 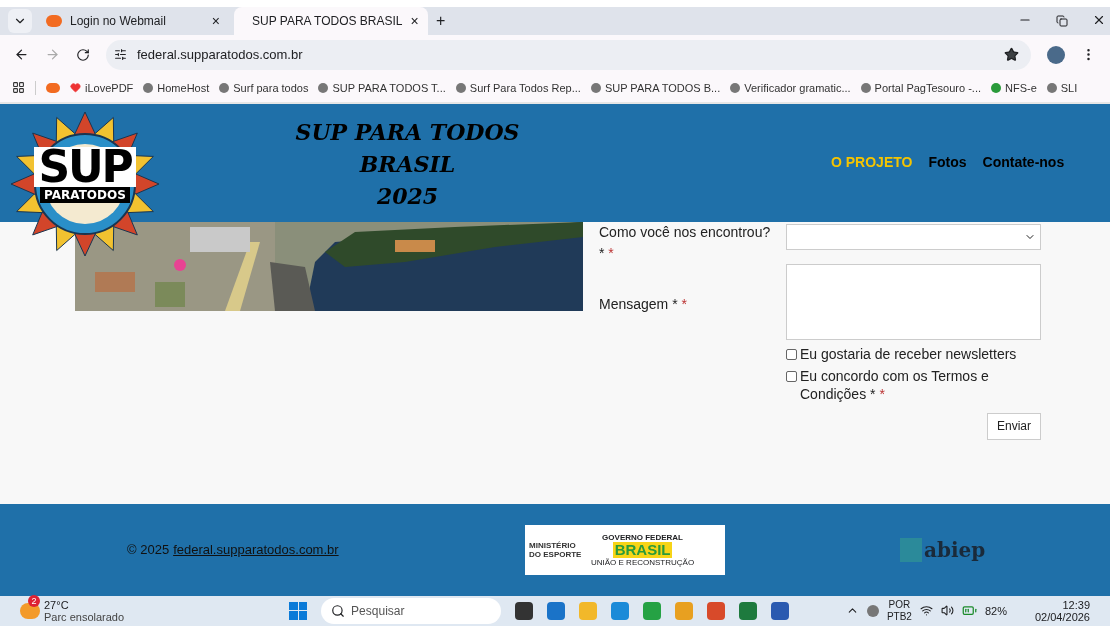 What do you see at coordinates (1062, 616) in the screenshot?
I see `clock-date: 02/04/2026` at bounding box center [1062, 616].